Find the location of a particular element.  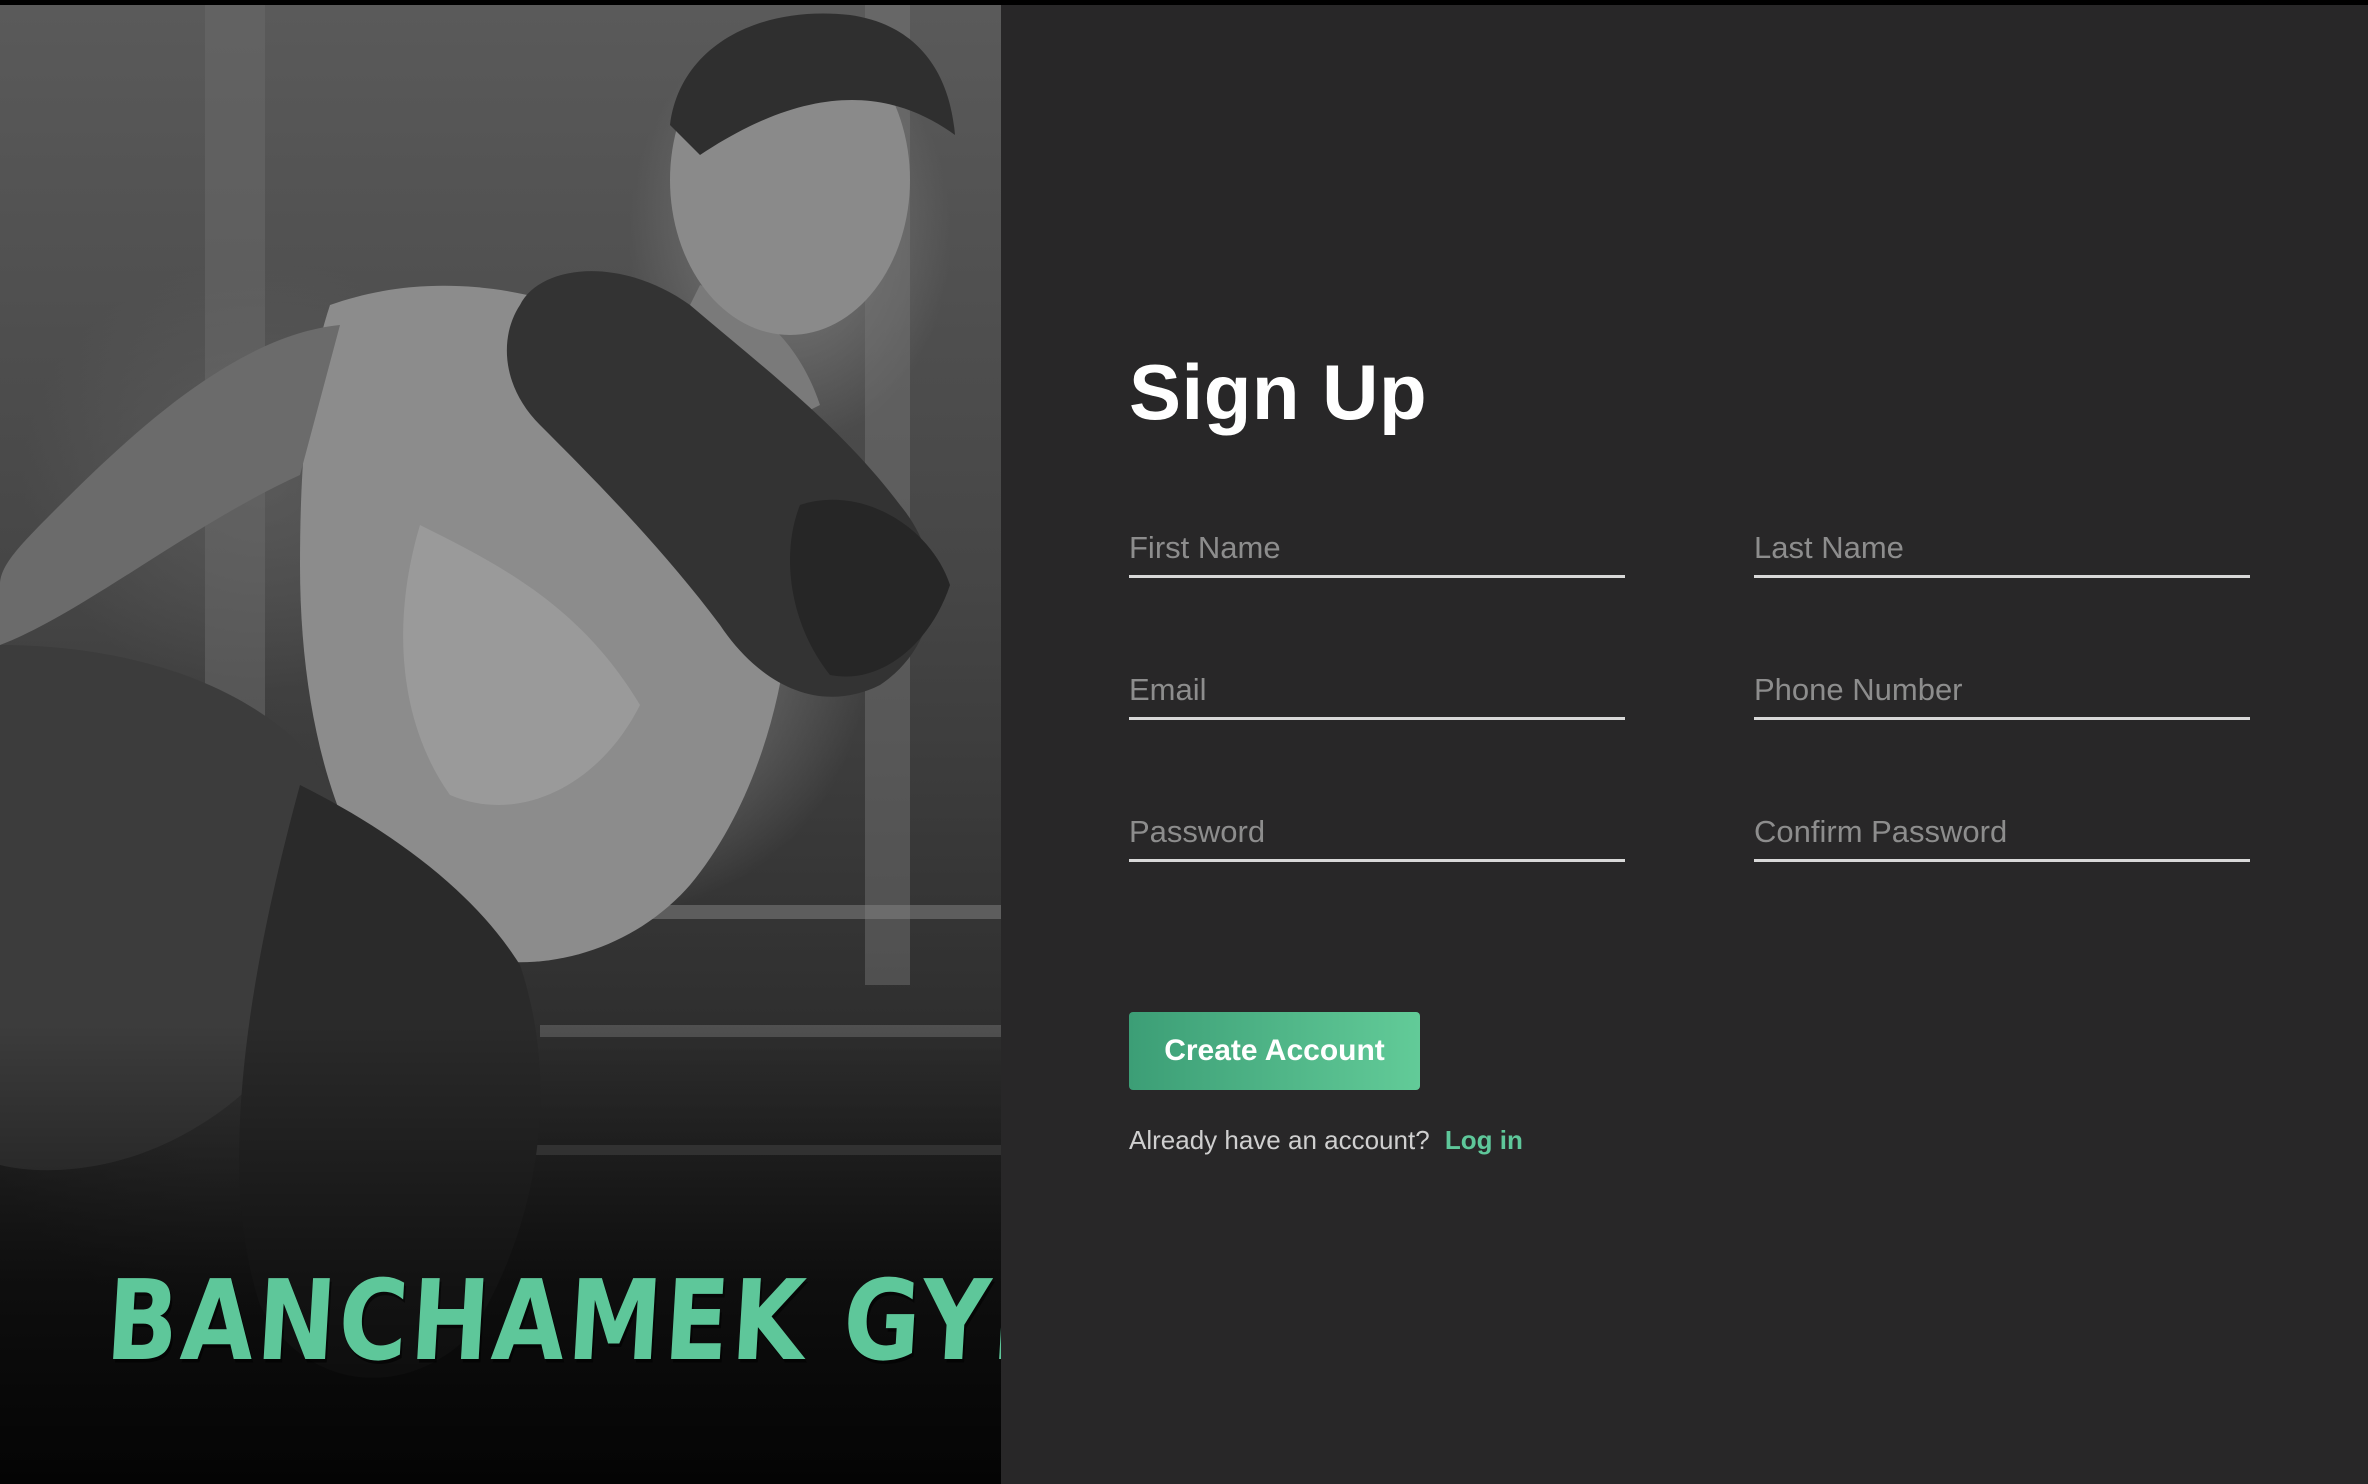

last-name-input is located at coordinates (2002, 552).